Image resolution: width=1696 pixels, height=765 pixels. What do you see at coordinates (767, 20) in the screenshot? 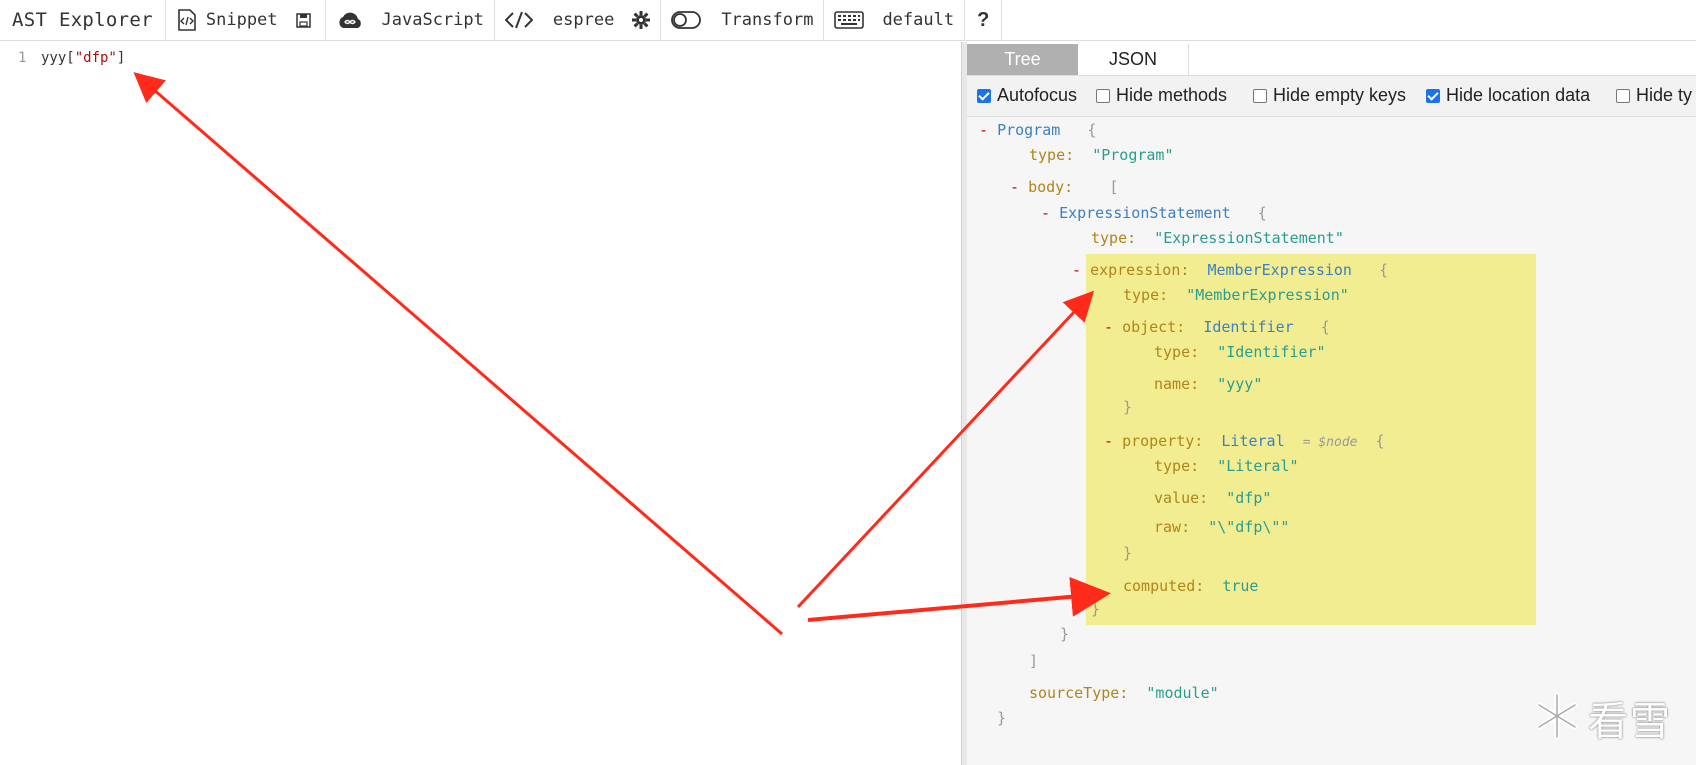
I see `transform-label: Transform` at bounding box center [767, 20].